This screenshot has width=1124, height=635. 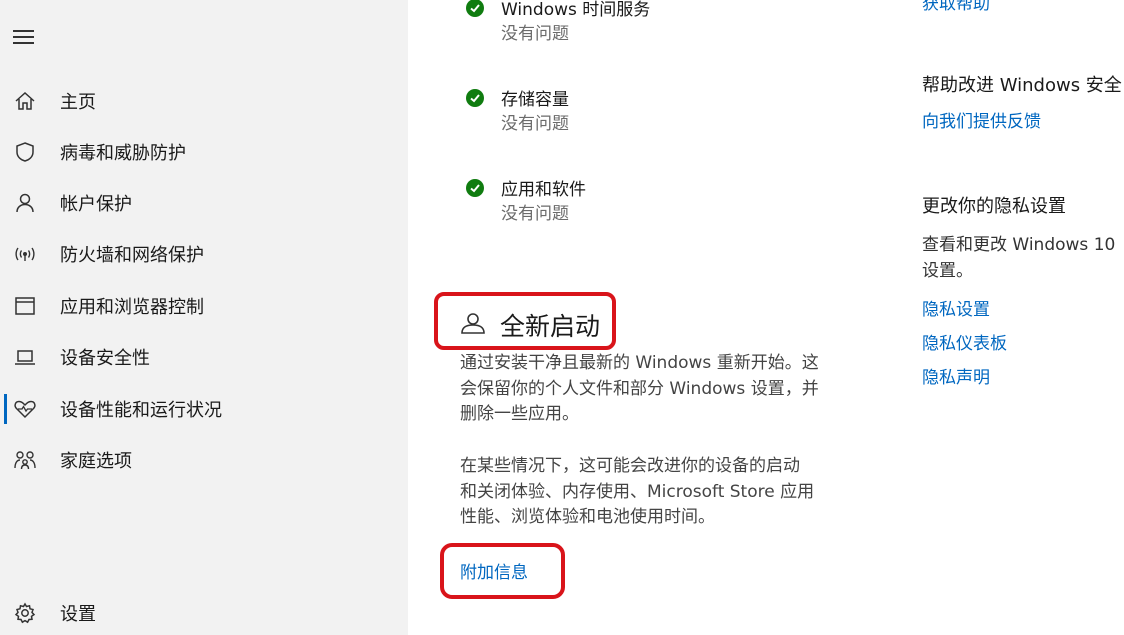 I want to click on sidebar-item-label: 家庭选项, so click(x=96, y=461).